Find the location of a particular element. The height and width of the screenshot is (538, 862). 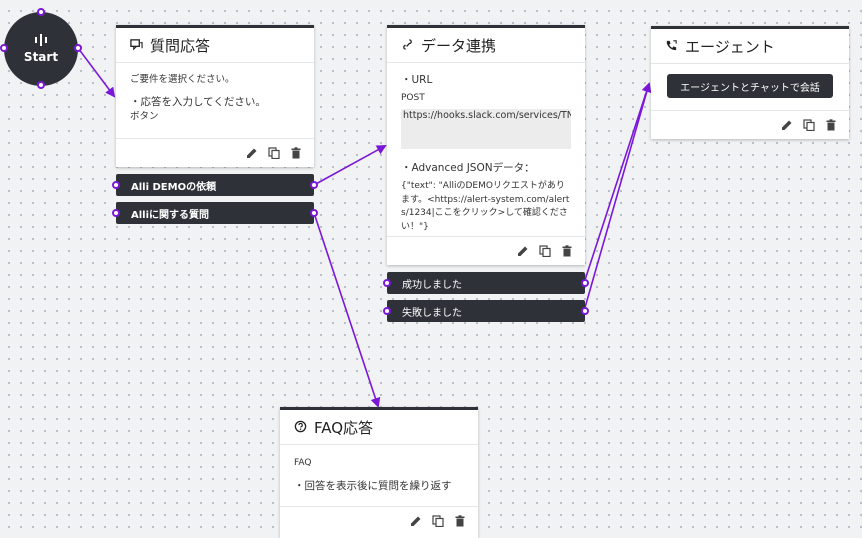

http-method: POST is located at coordinates (413, 98).